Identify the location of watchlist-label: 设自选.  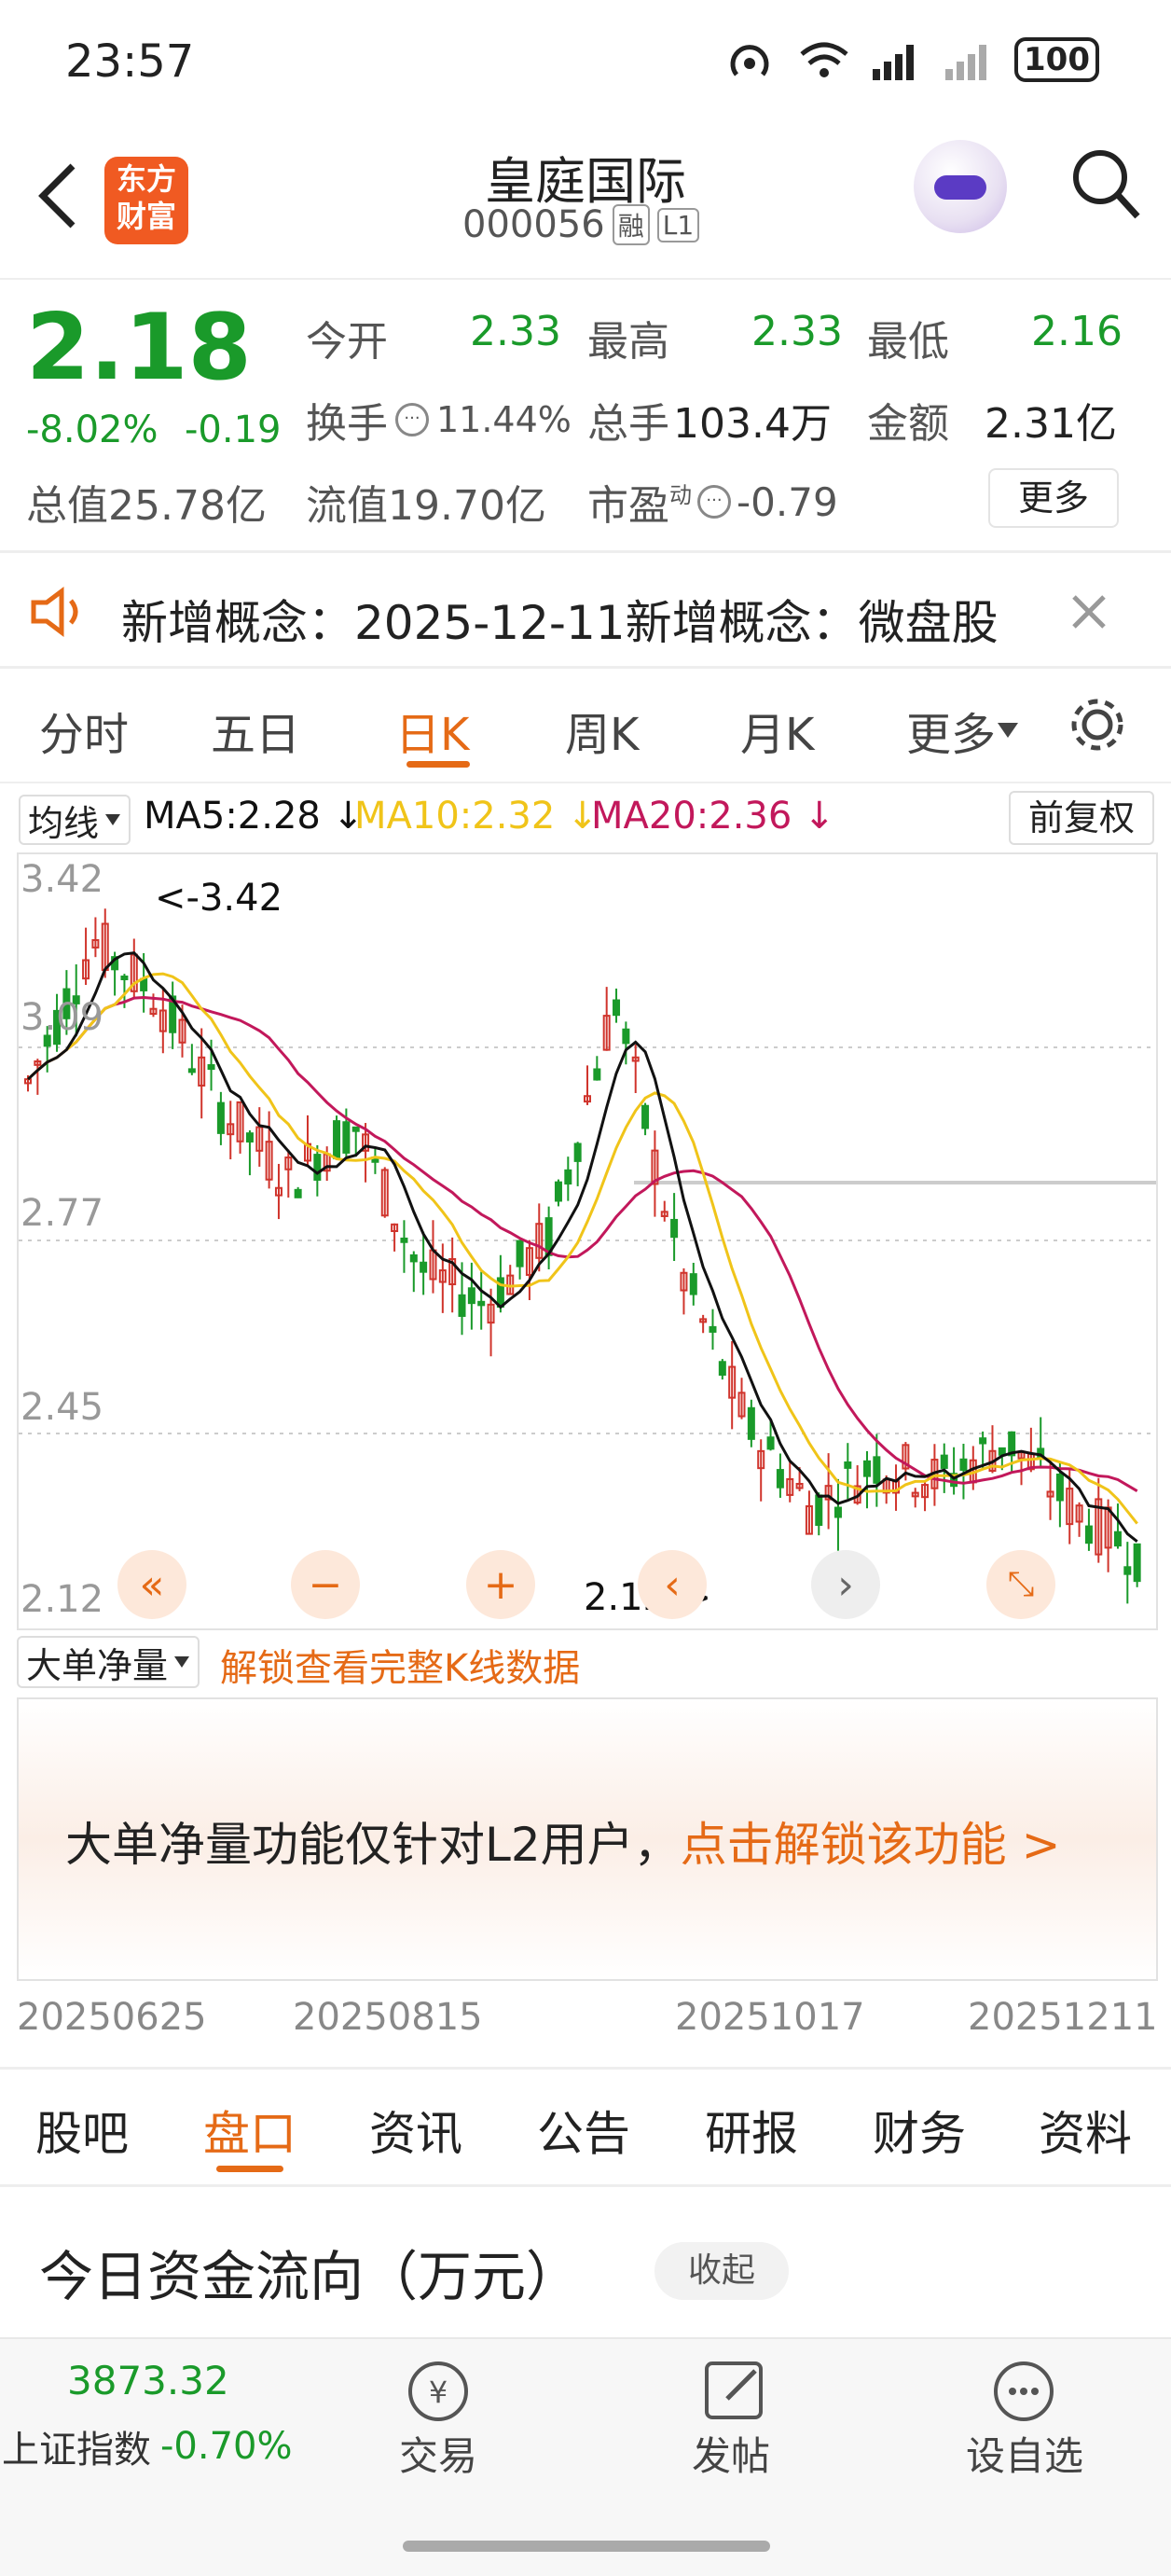
(1024, 2453).